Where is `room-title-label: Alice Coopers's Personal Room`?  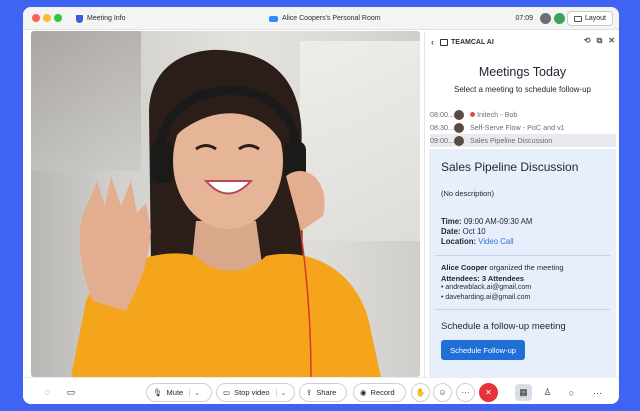
room-title-label: Alice Coopers's Personal Room is located at coordinates (331, 18).